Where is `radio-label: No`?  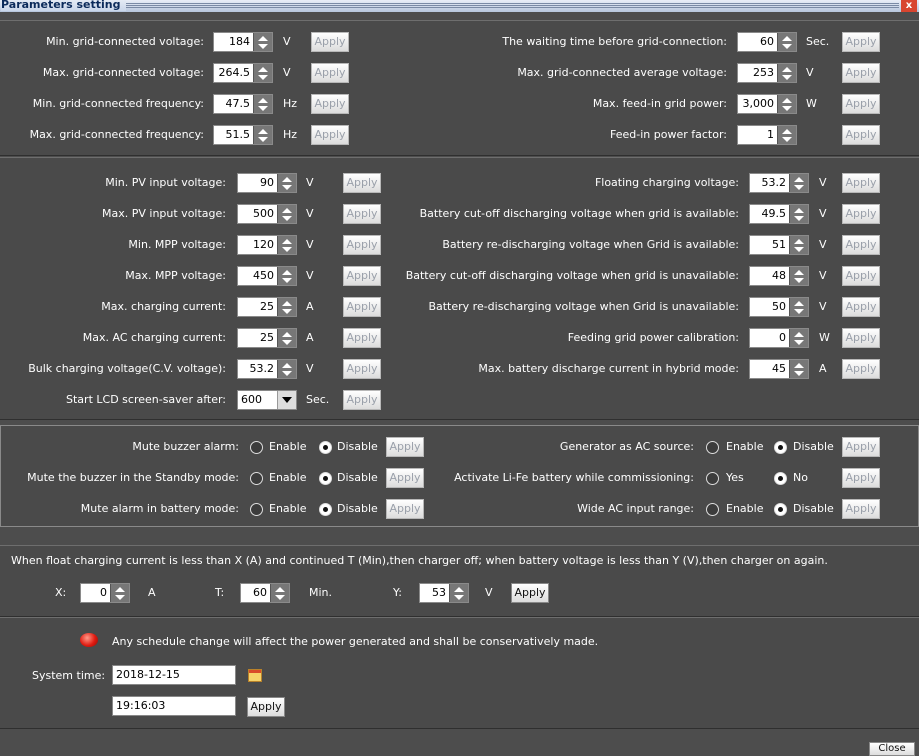
radio-label: No is located at coordinates (800, 477).